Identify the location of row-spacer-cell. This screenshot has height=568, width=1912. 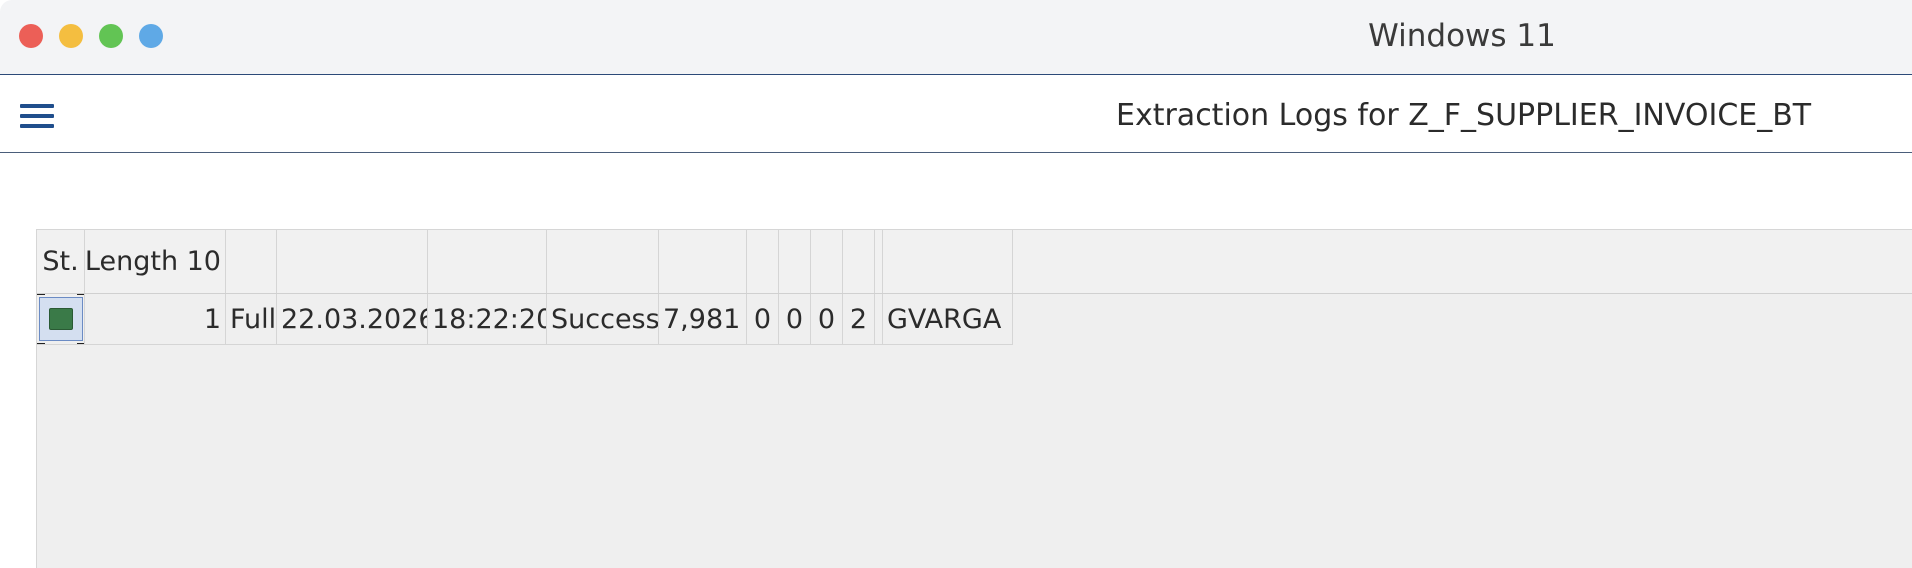
(879, 319).